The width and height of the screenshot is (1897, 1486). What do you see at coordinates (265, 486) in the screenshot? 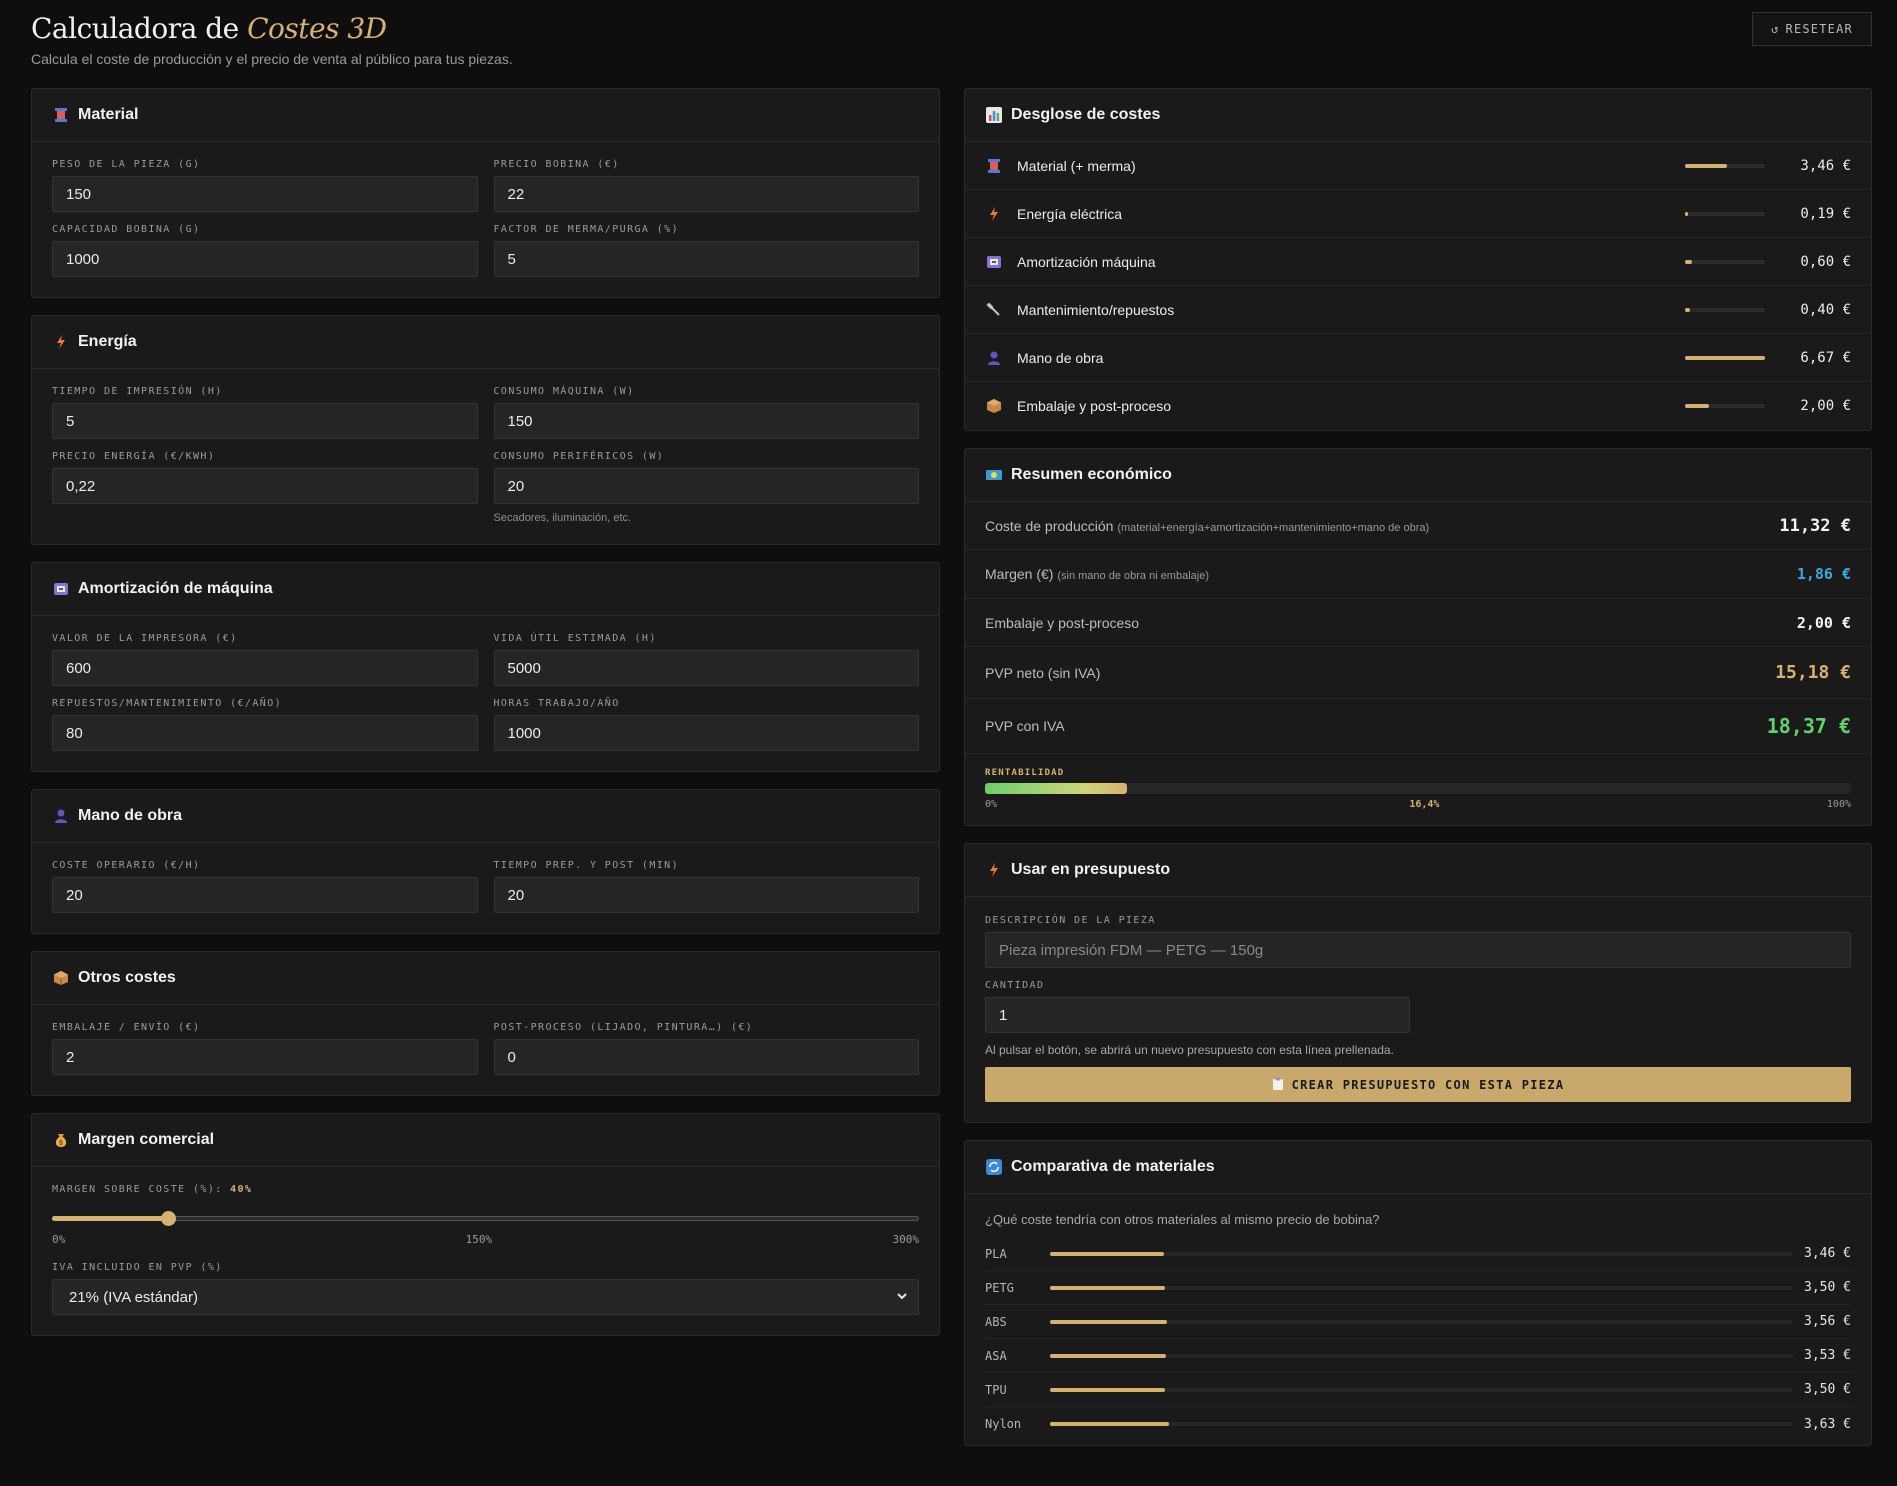
I see `energy-price-input: 0,22` at bounding box center [265, 486].